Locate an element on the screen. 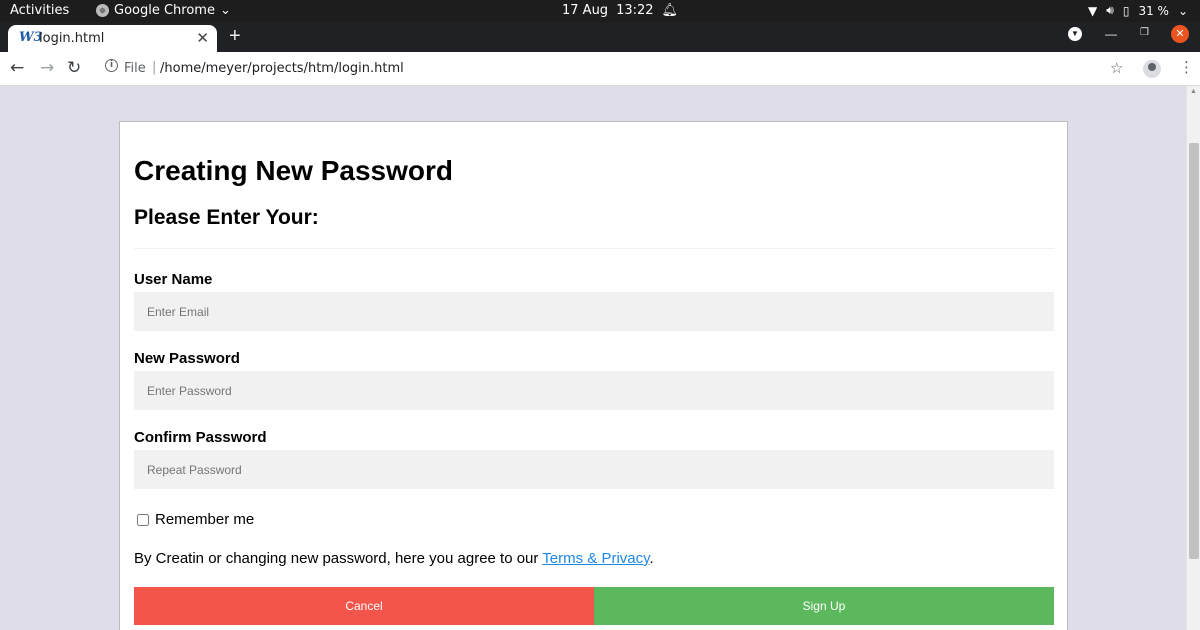  maximize-icon: ❐ is located at coordinates (1144, 32).